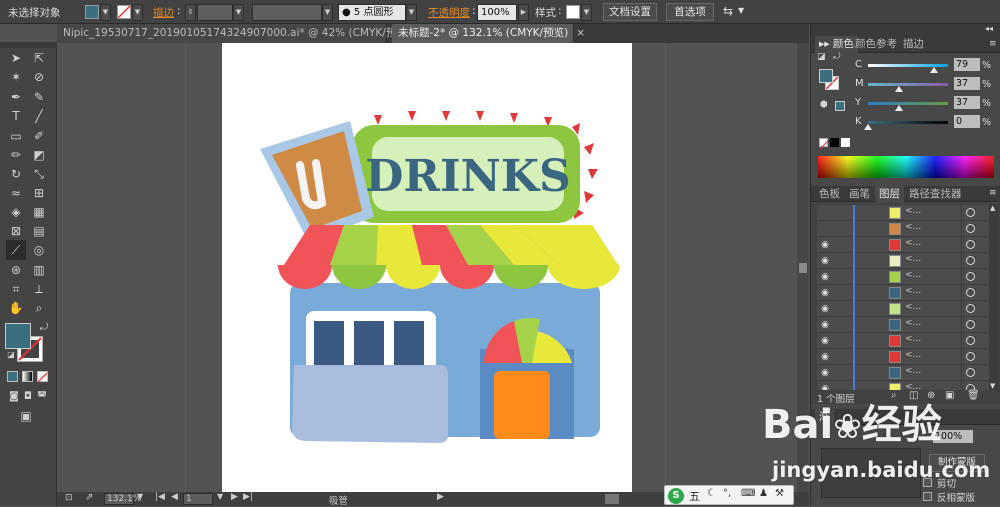 The image size is (1000, 507). Describe the element at coordinates (39, 250) in the screenshot. I see `blend-tool-icon: ◎` at that location.